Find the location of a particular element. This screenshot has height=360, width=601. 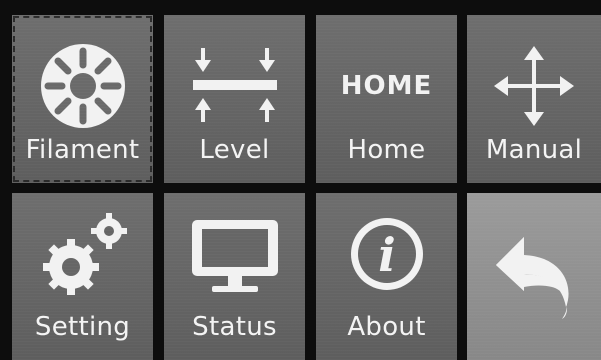

home-text-icon: HOME is located at coordinates (386, 86).